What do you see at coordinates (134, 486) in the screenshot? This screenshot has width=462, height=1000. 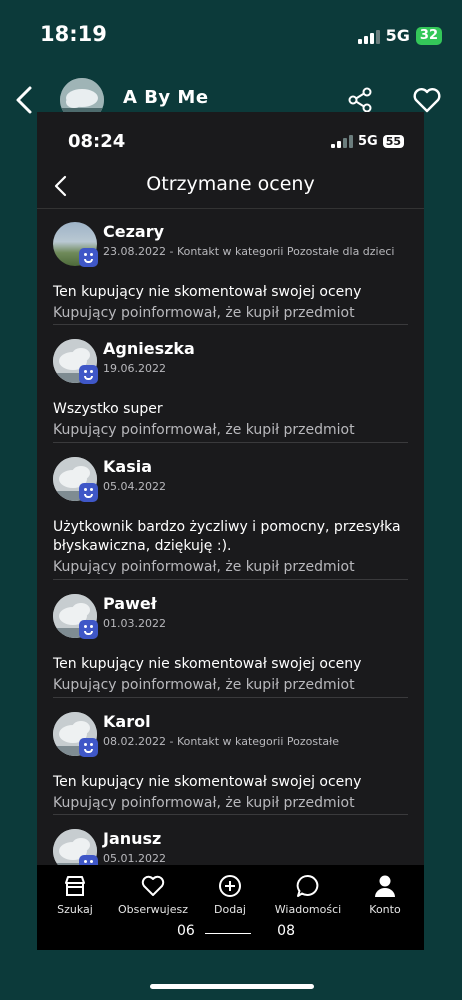 I see `review-meta: 05.04.2022` at bounding box center [134, 486].